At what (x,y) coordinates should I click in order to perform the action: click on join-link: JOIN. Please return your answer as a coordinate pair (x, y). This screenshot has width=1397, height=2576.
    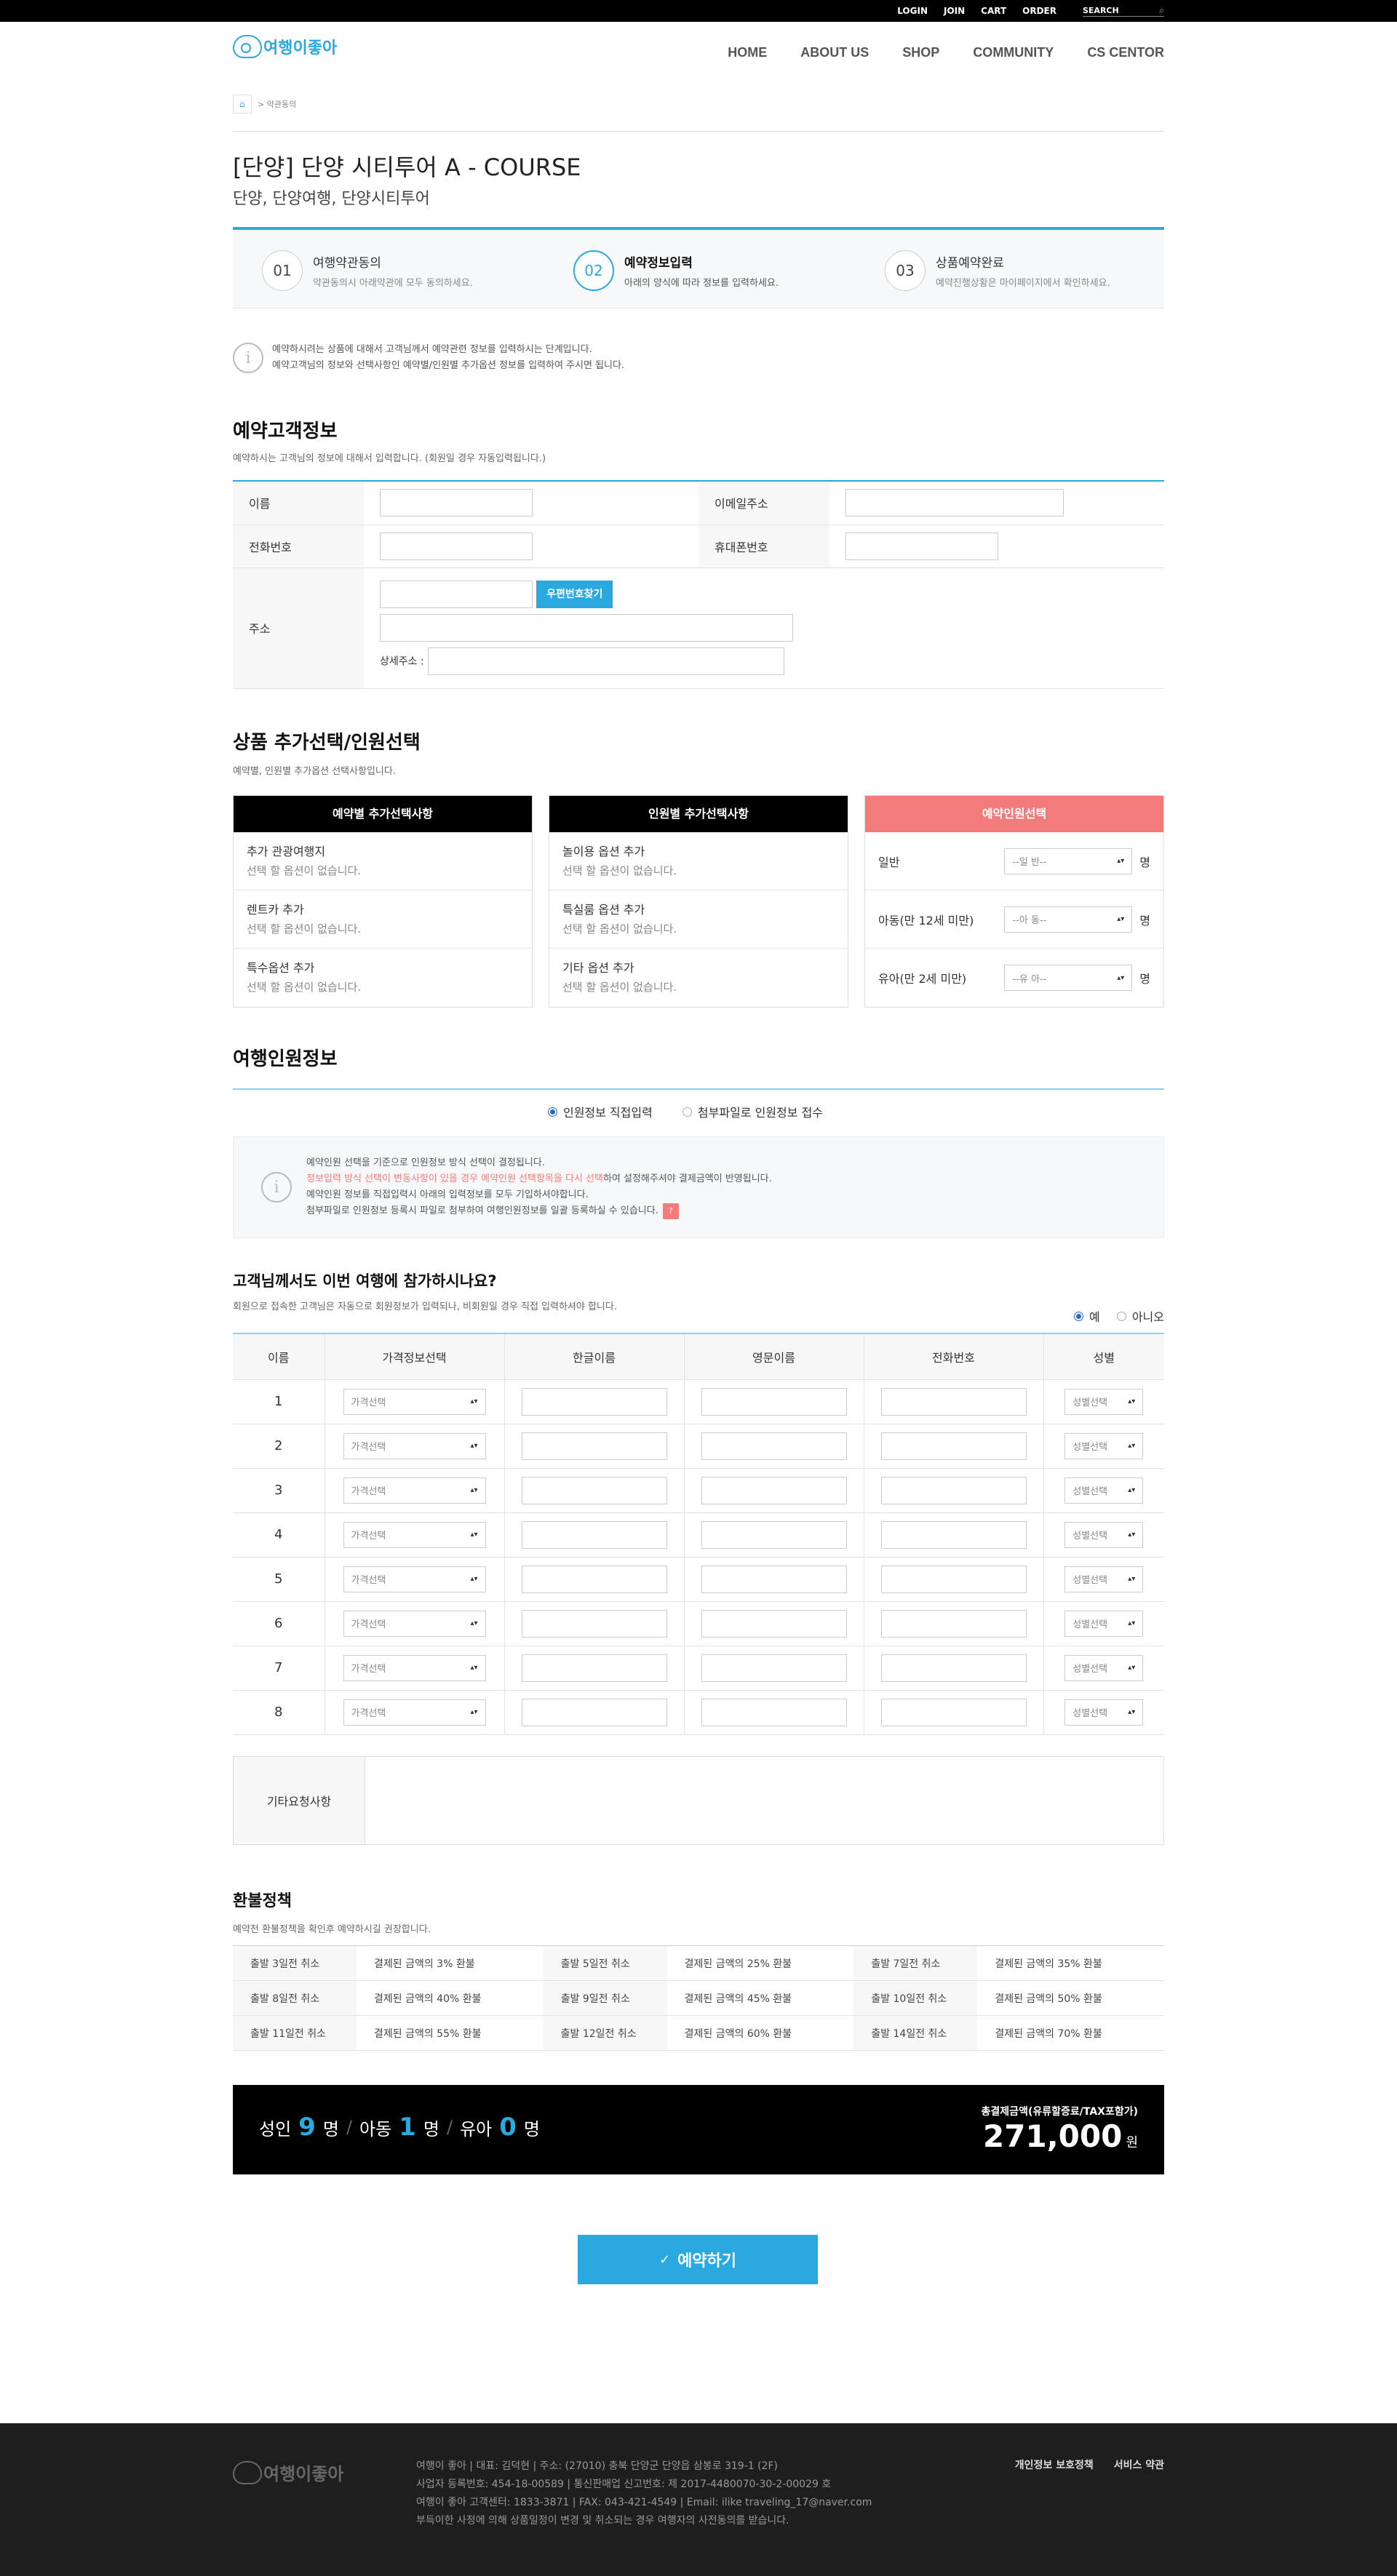
    Looking at the image, I should click on (955, 11).